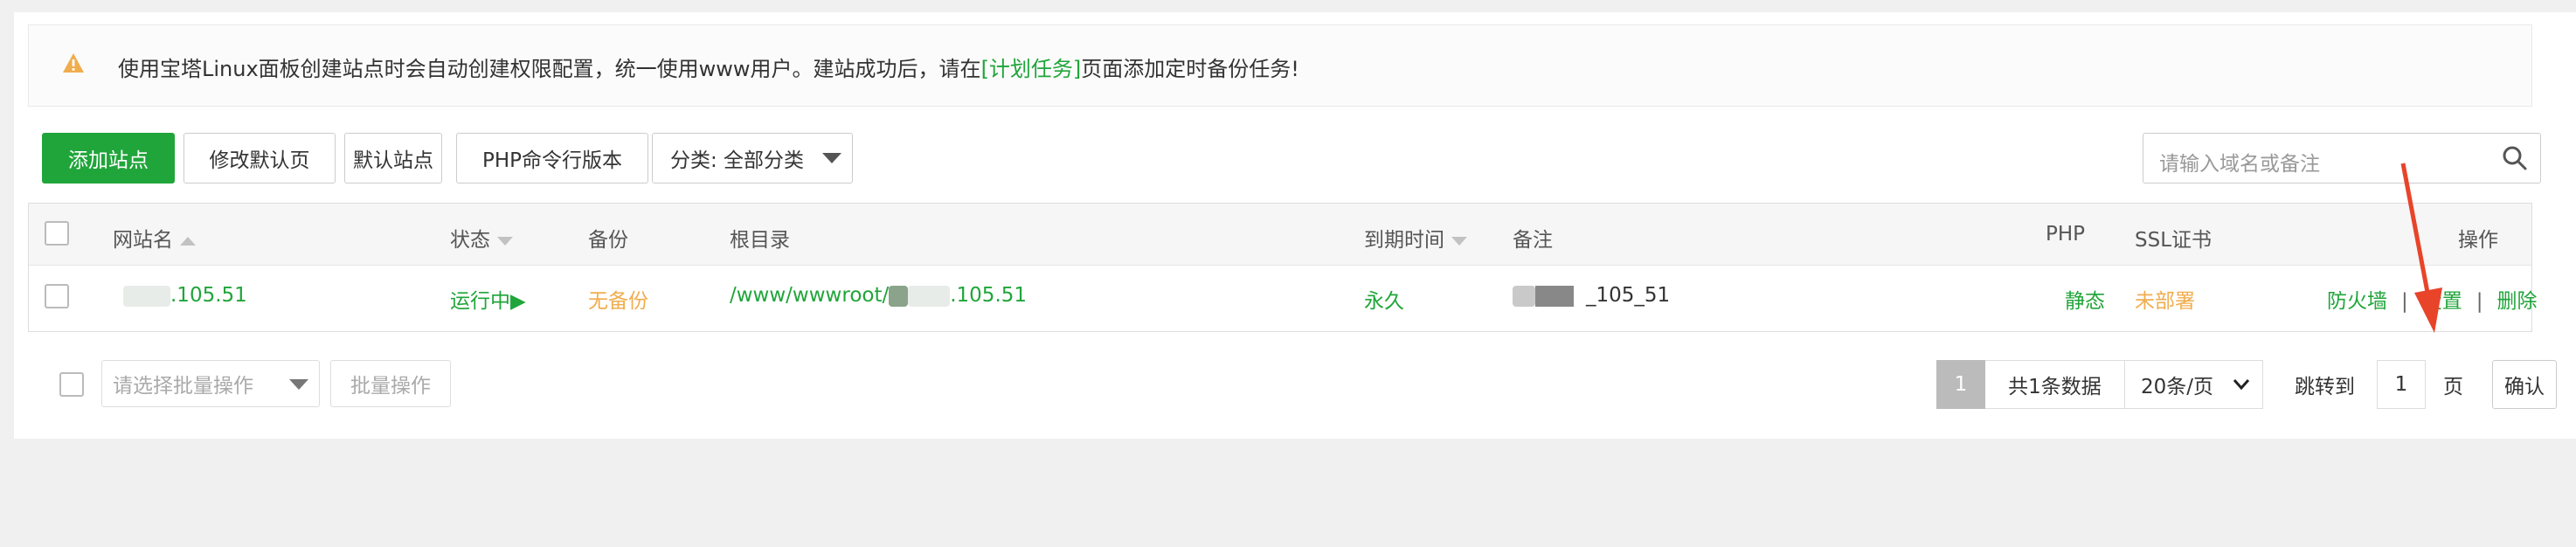 This screenshot has height=547, width=2576. Describe the element at coordinates (1280, 235) in the screenshot. I see `table-header: 网站名 状态 备份 根目录 到期时间 备注 PHP SSL证书 操作` at that location.